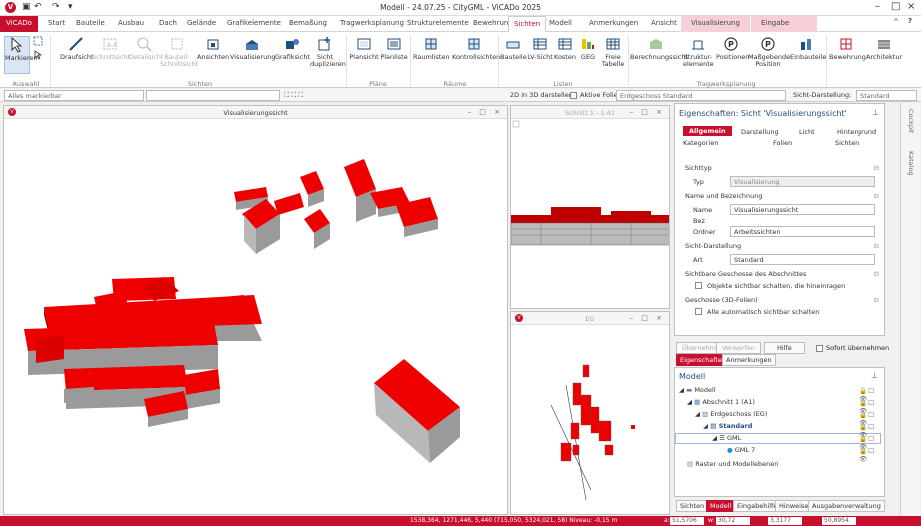  I want to click on raumlisten-button: Raumlisten, so click(431, 48).